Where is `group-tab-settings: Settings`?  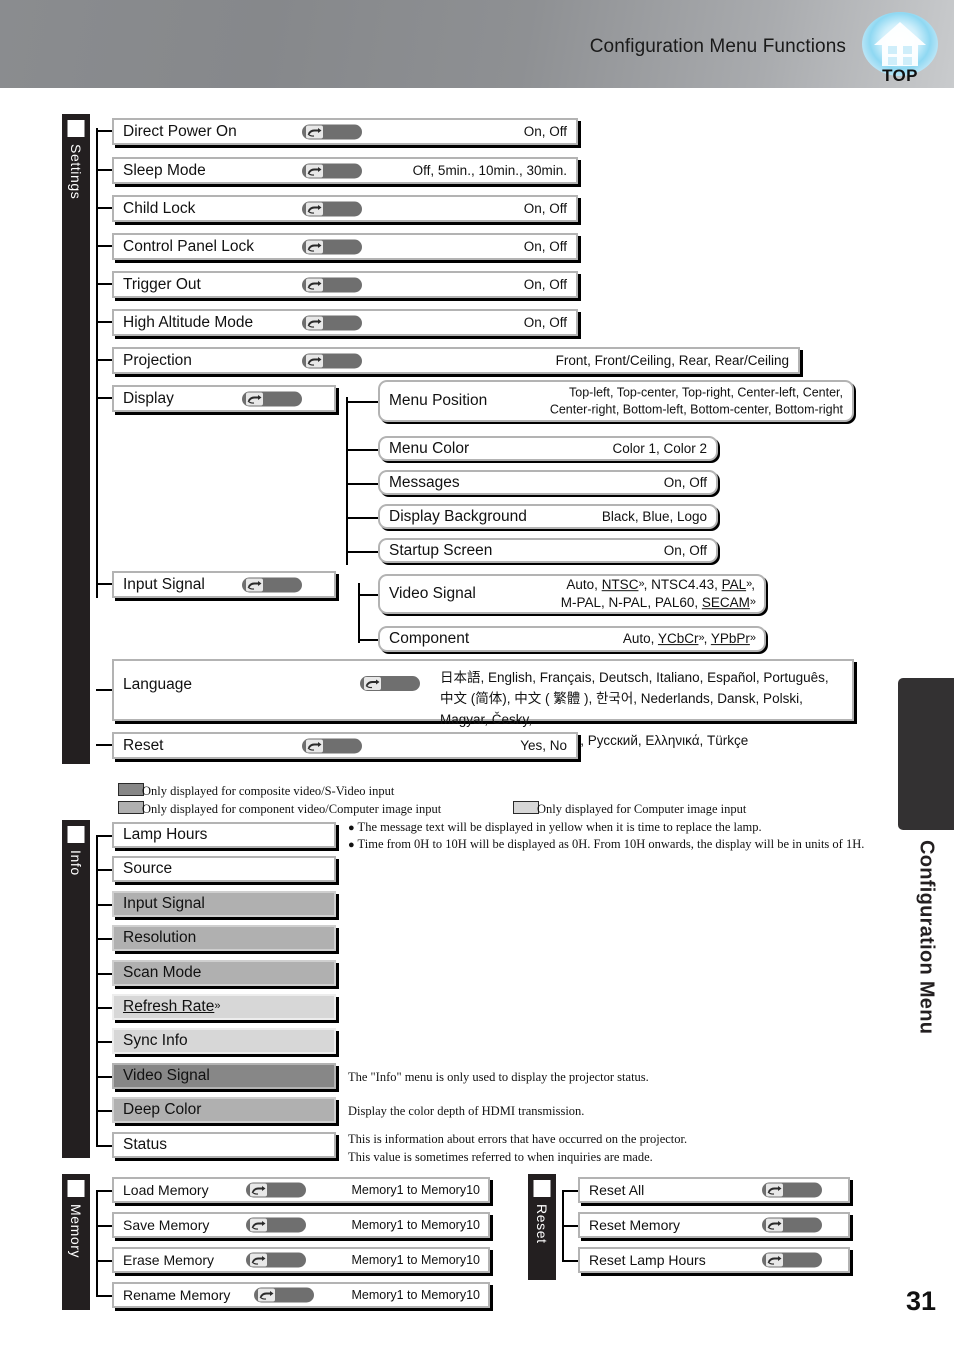
group-tab-settings: Settings is located at coordinates (76, 439).